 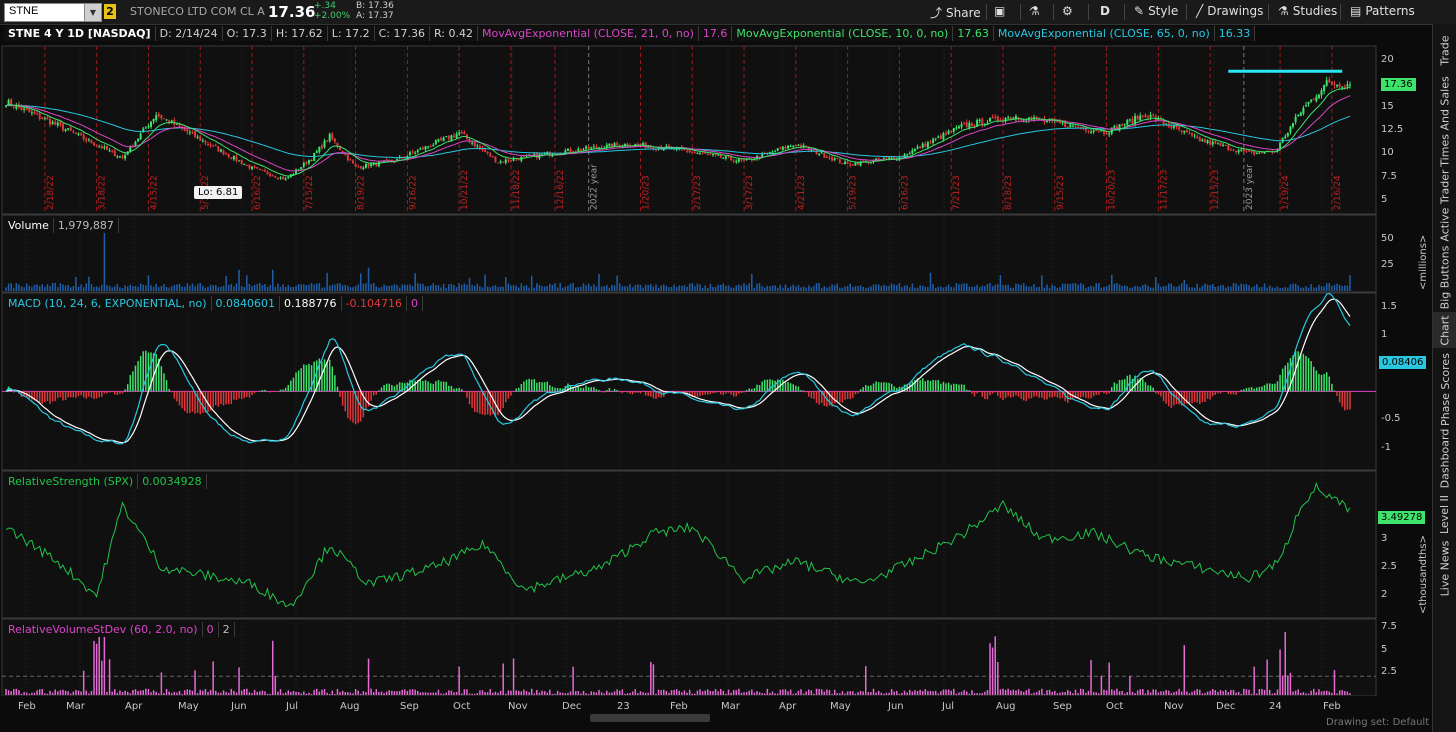 What do you see at coordinates (1156, 11) in the screenshot?
I see `style-button: ✎ Style` at bounding box center [1156, 11].